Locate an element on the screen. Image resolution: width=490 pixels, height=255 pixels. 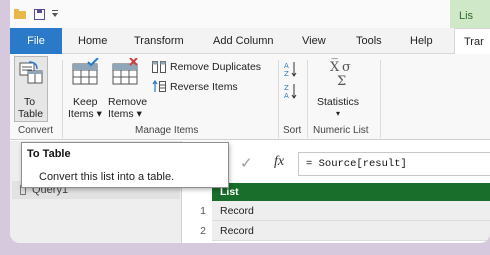
keep-items-icon is located at coordinates (85, 71).